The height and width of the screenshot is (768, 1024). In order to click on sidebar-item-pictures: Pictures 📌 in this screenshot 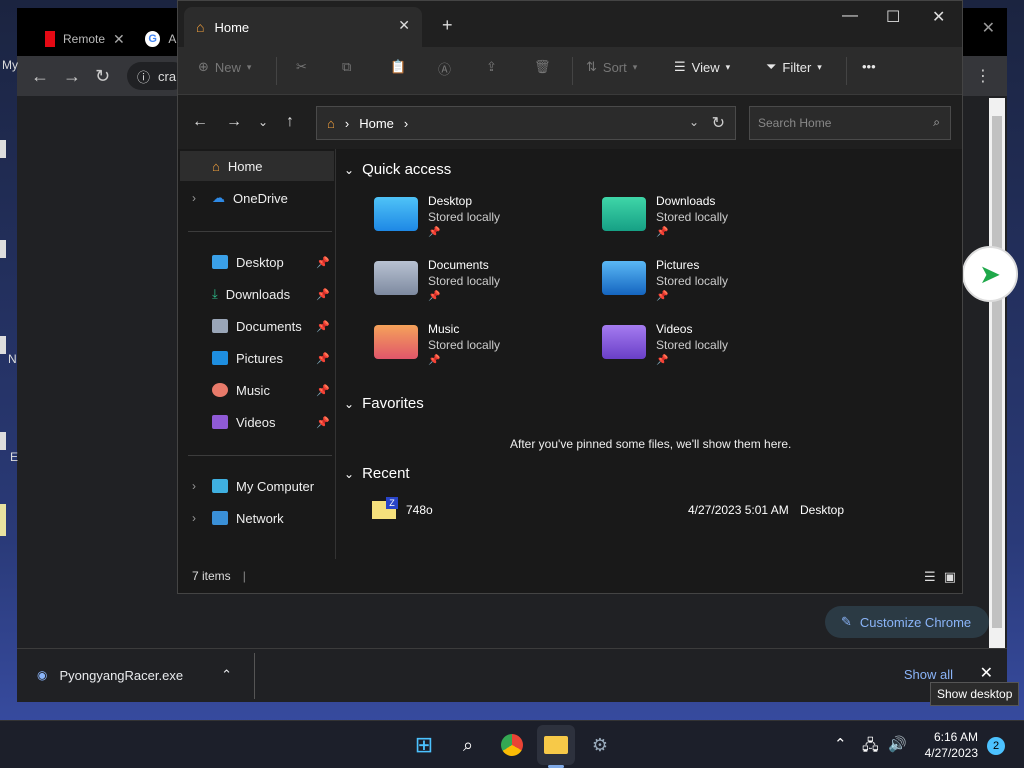, I will do `click(257, 358)`.